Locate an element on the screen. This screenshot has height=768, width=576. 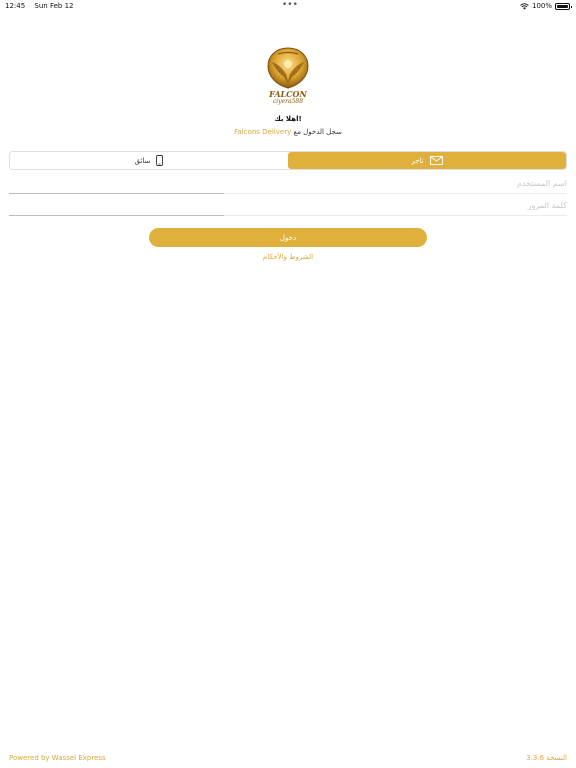
username-field is located at coordinates (288, 183).